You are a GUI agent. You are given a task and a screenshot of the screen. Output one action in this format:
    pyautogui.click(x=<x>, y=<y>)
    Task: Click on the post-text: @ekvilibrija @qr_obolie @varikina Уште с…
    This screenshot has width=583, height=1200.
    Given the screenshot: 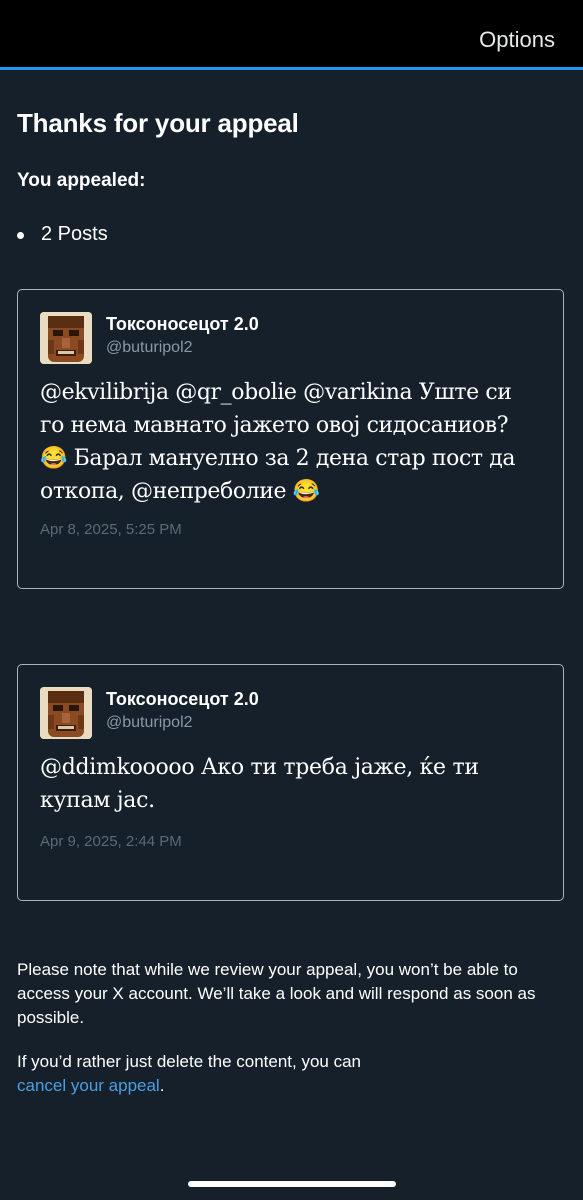 What is the action you would take?
    pyautogui.click(x=278, y=442)
    